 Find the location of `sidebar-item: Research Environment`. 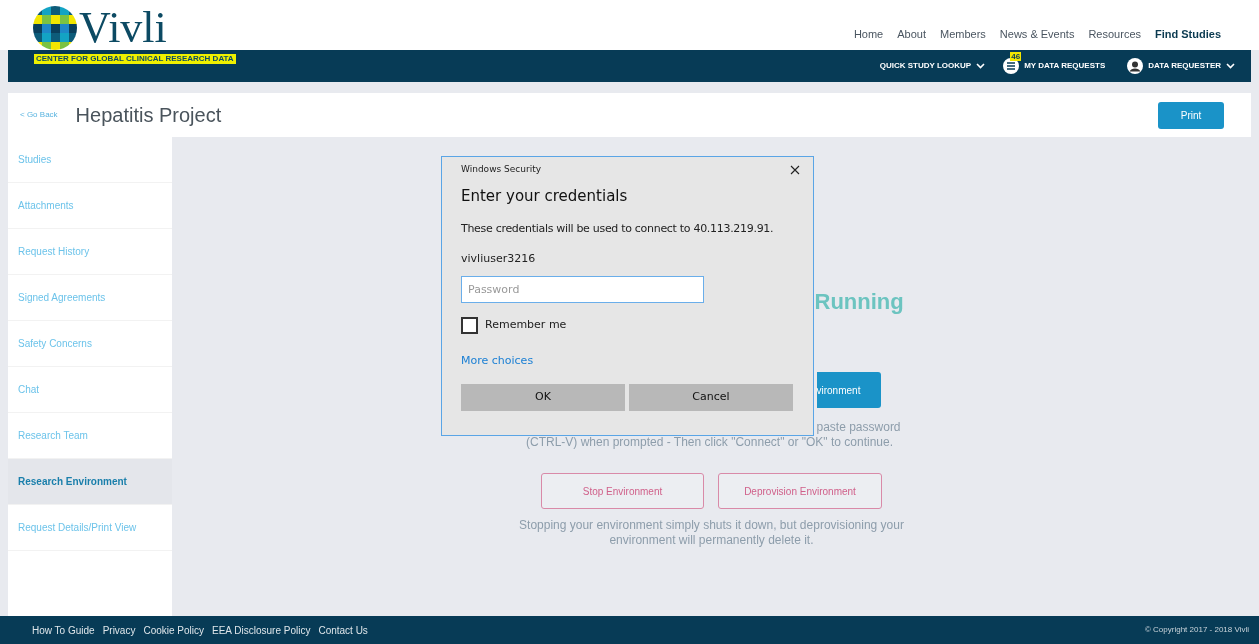

sidebar-item: Research Environment is located at coordinates (90, 482).